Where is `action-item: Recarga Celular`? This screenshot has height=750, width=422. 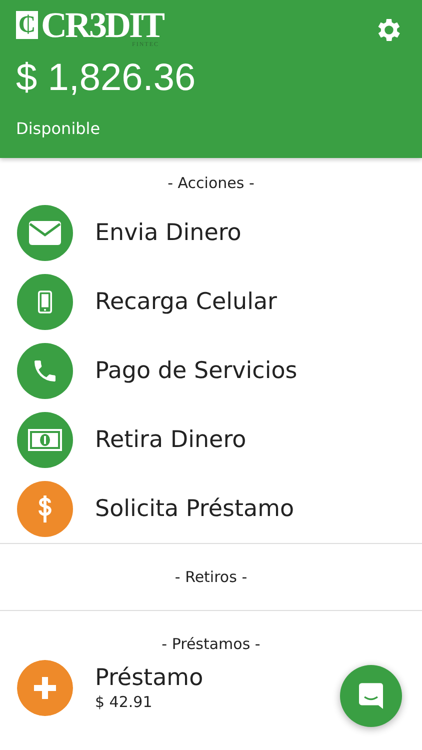 action-item: Recarga Celular is located at coordinates (211, 301).